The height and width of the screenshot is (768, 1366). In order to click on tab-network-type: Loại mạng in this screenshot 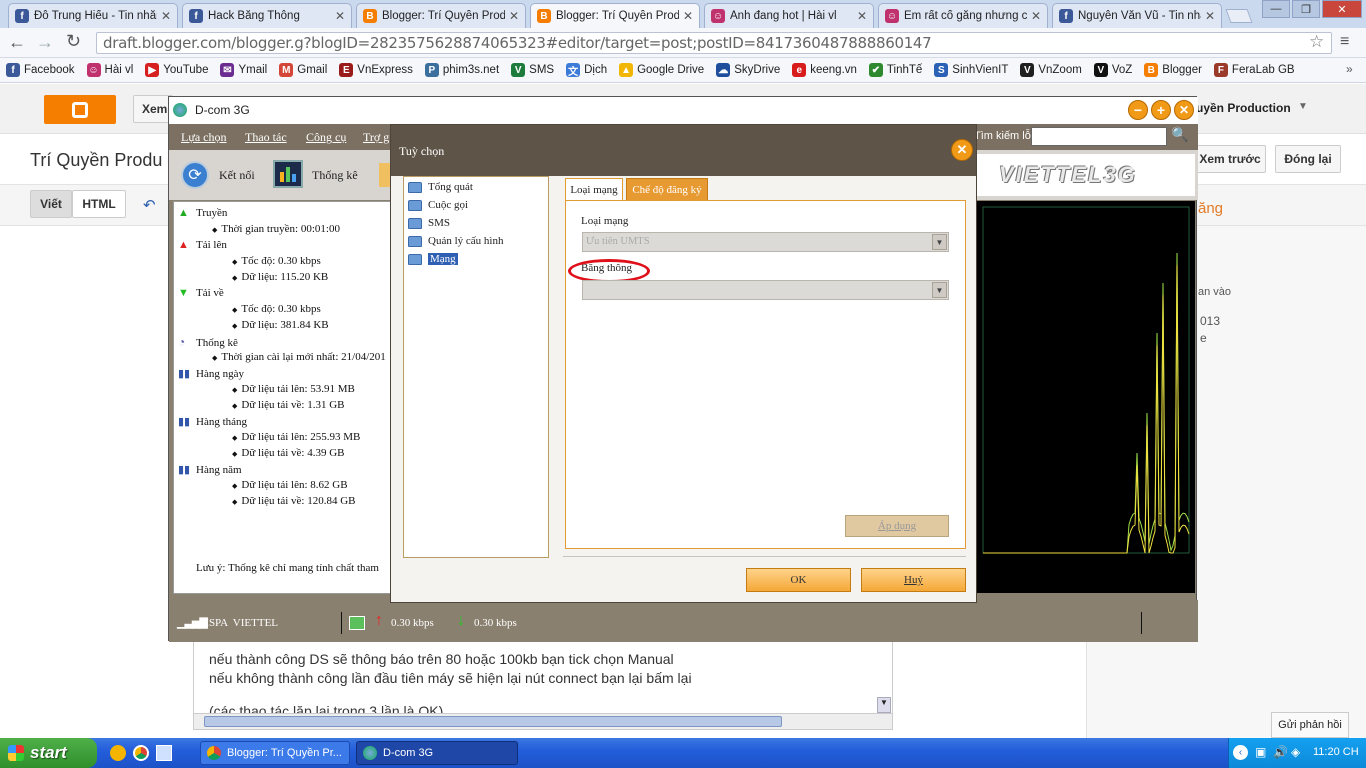, I will do `click(594, 189)`.